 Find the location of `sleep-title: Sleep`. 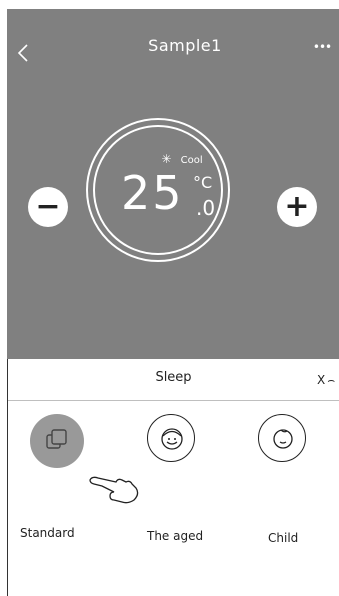

sleep-title: Sleep is located at coordinates (173, 377).